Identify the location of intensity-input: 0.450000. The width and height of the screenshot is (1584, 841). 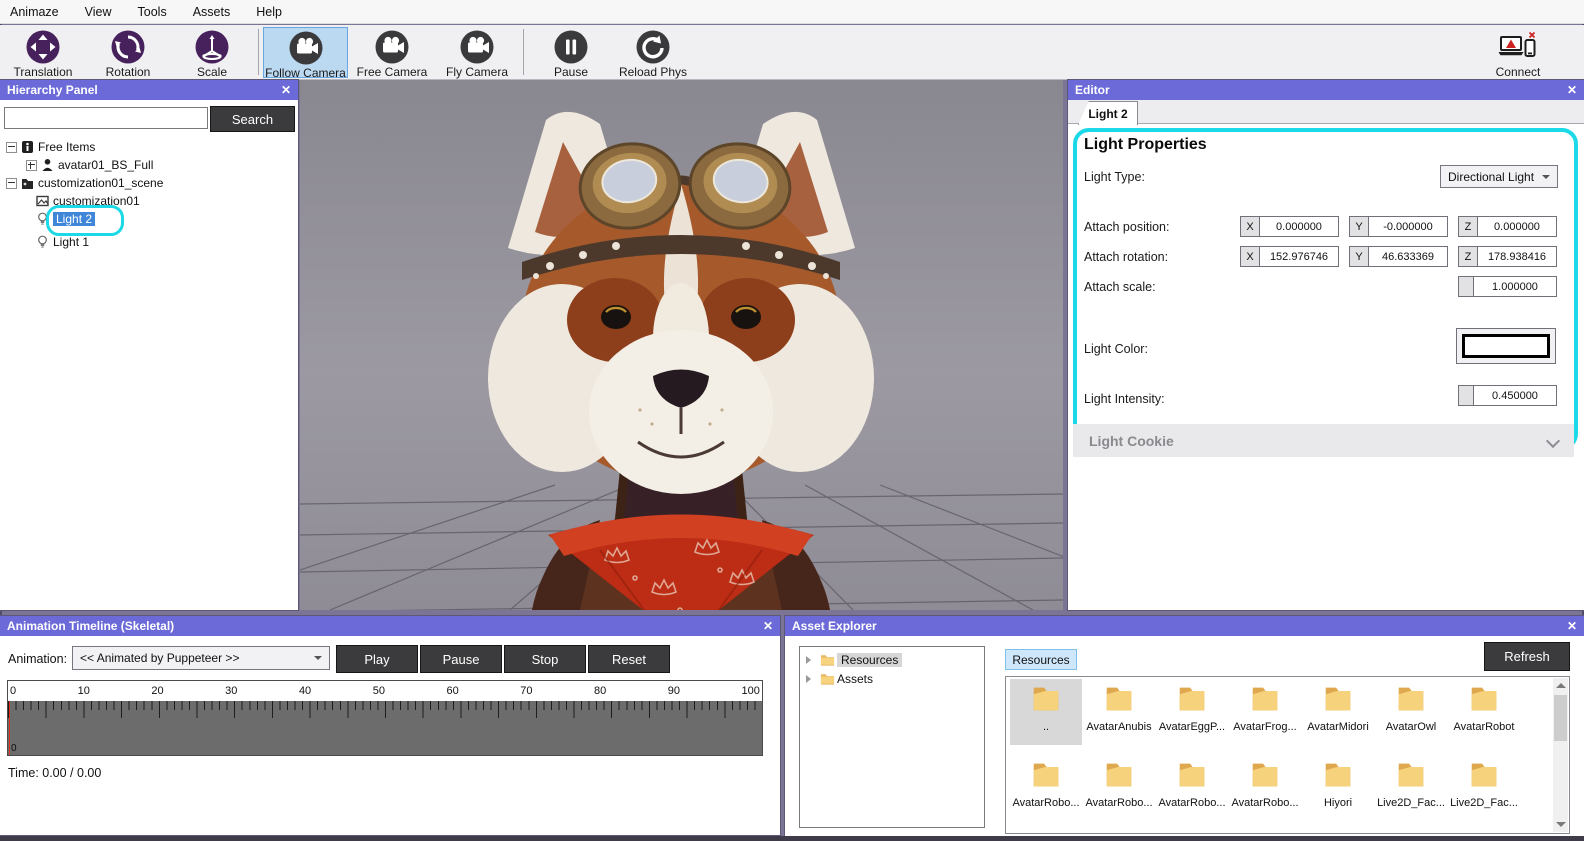
(1515, 395).